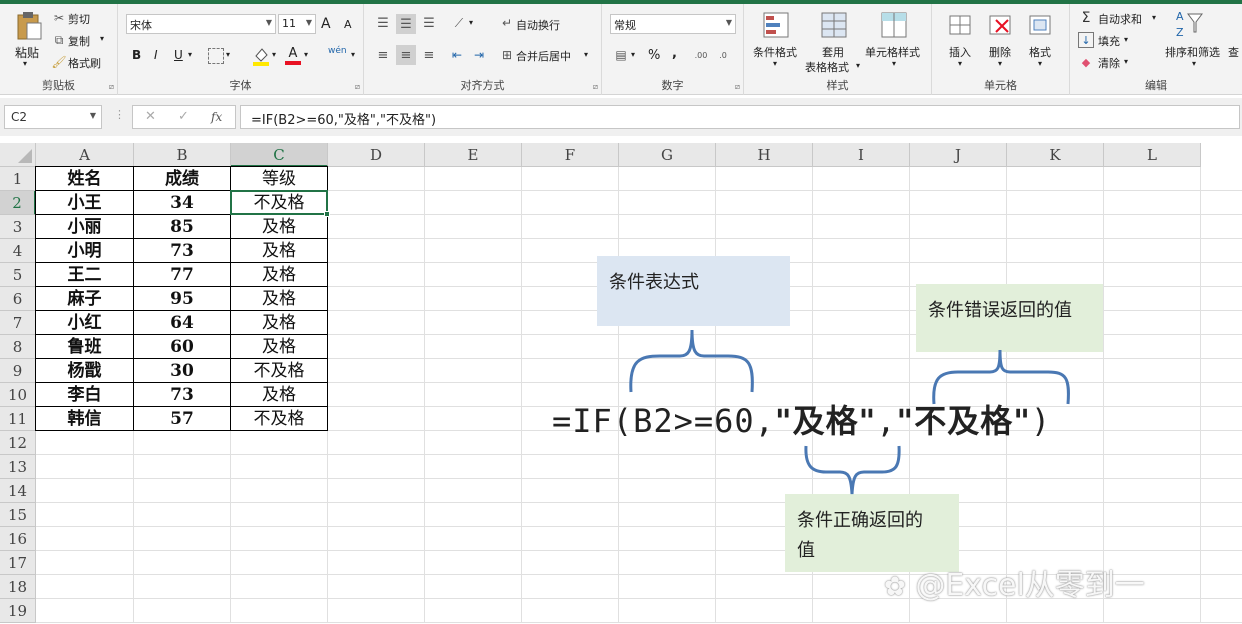 The image size is (1242, 624). I want to click on formula-false-part: "不及格", so click(963, 421).